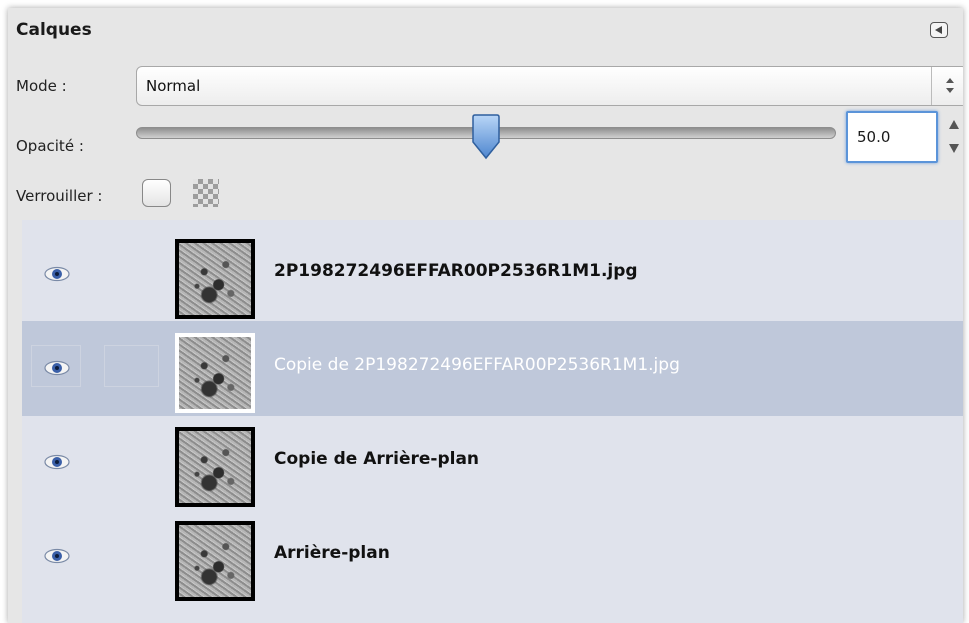 The image size is (969, 623). Describe the element at coordinates (954, 124) in the screenshot. I see `spin-up-icon` at that location.